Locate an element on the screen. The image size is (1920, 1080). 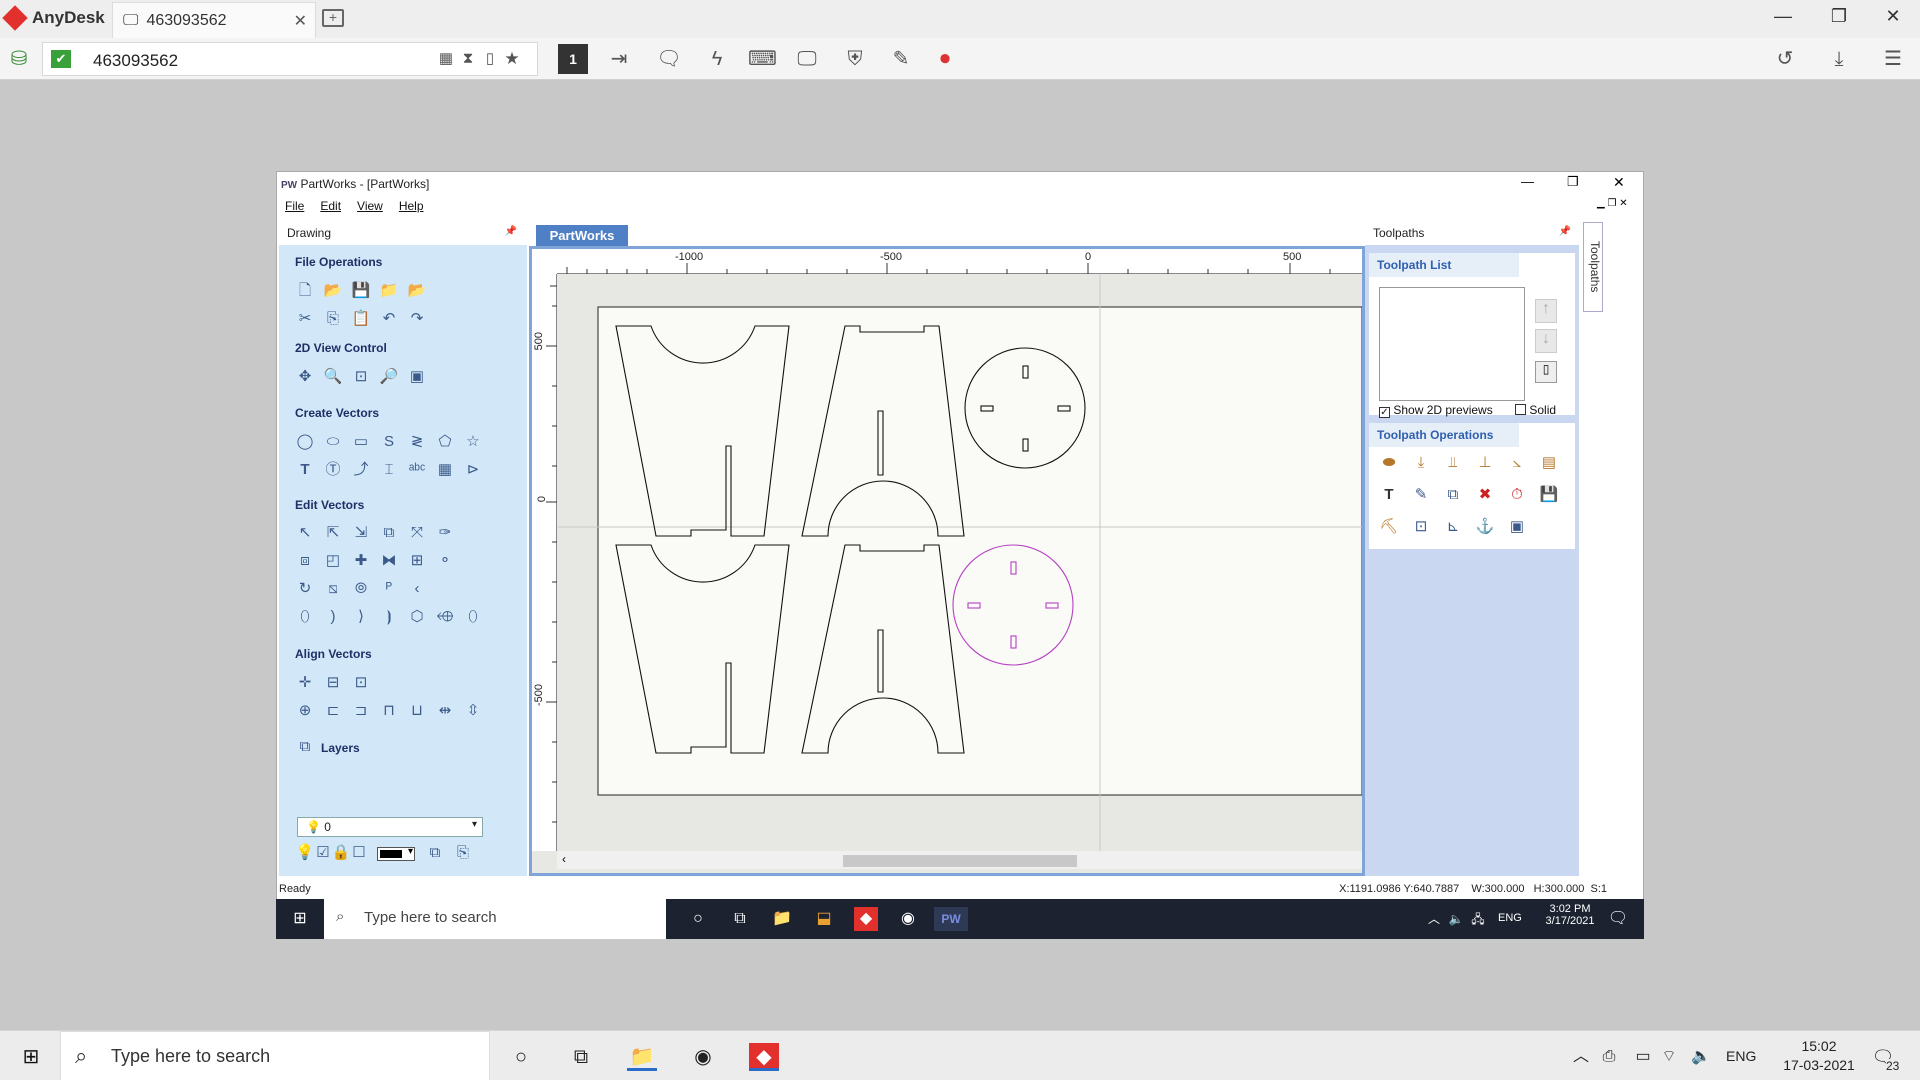
pocket-toolpath-icon: ⤓ is located at coordinates (1421, 463).